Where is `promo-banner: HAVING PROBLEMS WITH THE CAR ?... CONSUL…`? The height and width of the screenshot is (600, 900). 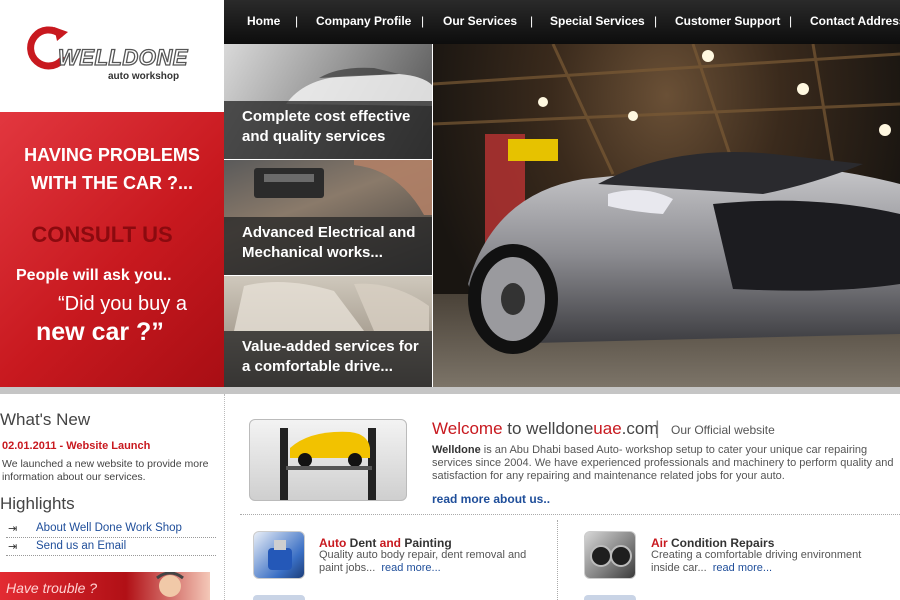 promo-banner: HAVING PROBLEMS WITH THE CAR ?... CONSUL… is located at coordinates (112, 249).